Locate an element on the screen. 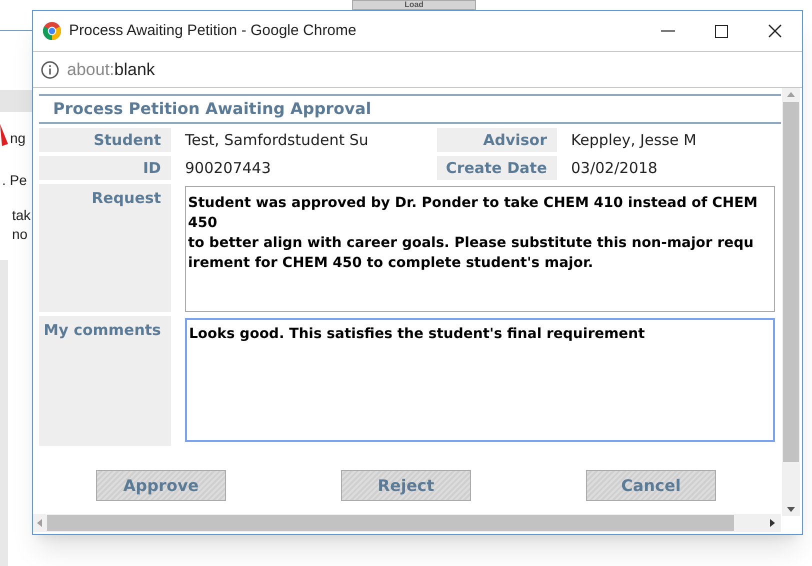 The width and height of the screenshot is (812, 566). load-button: Load is located at coordinates (414, 5).